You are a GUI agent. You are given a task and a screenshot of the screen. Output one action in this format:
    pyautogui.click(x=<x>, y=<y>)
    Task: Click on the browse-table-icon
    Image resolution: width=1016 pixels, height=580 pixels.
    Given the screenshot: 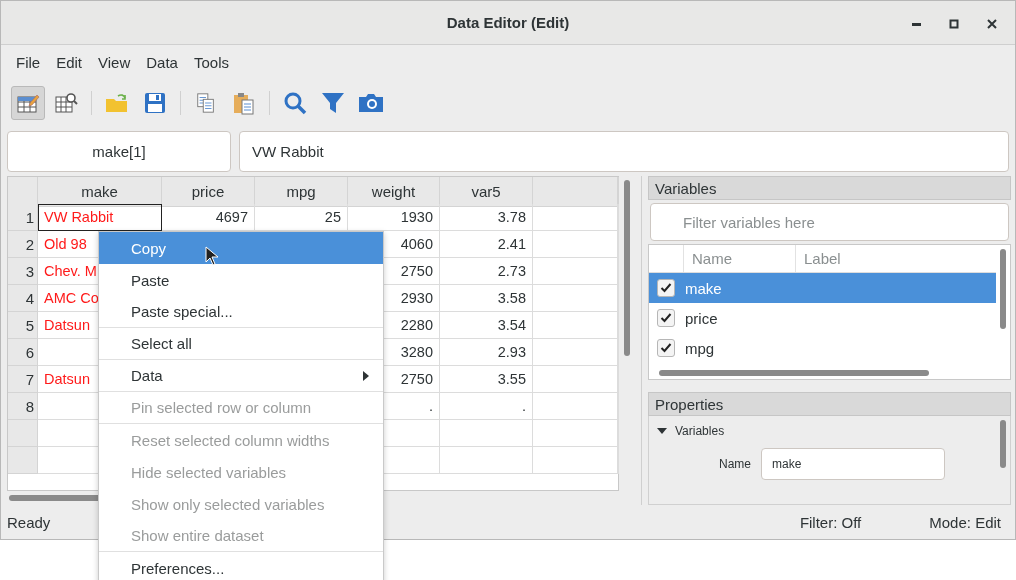 What is the action you would take?
    pyautogui.click(x=66, y=102)
    